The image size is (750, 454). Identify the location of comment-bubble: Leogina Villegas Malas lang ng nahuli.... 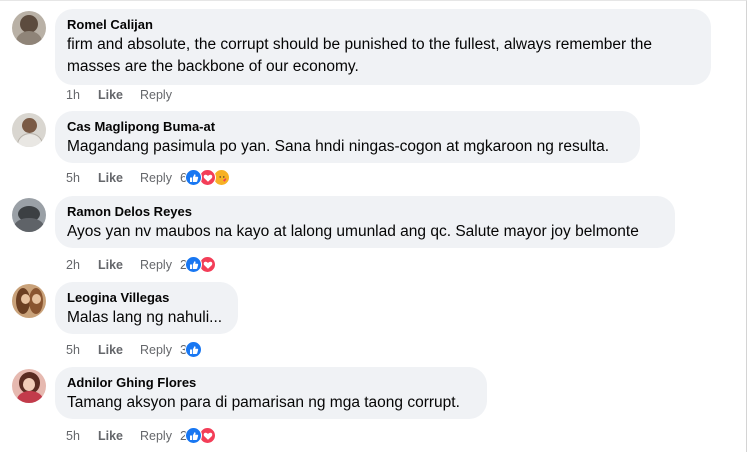
(146, 308).